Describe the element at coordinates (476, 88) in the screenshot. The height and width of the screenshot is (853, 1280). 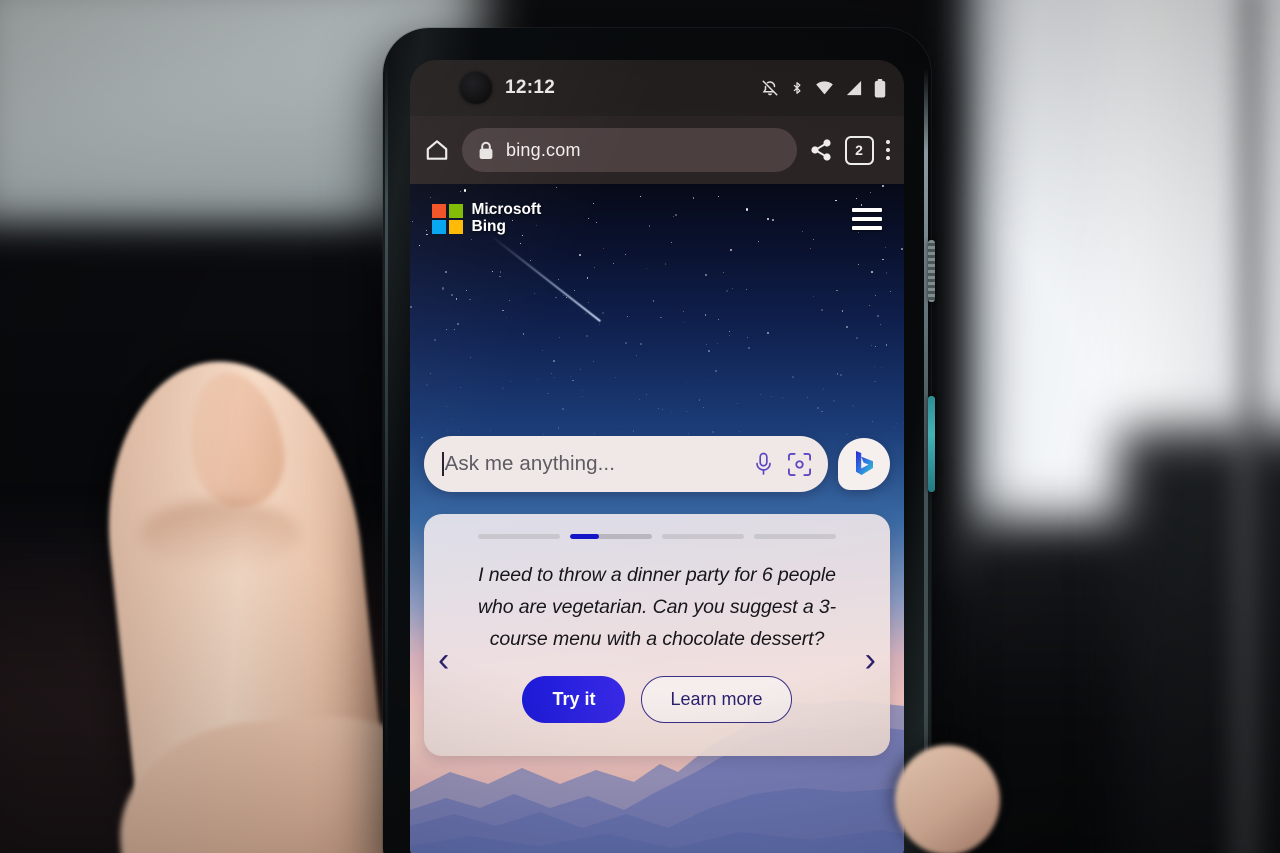
I see `front-camera-punch-hole` at that location.